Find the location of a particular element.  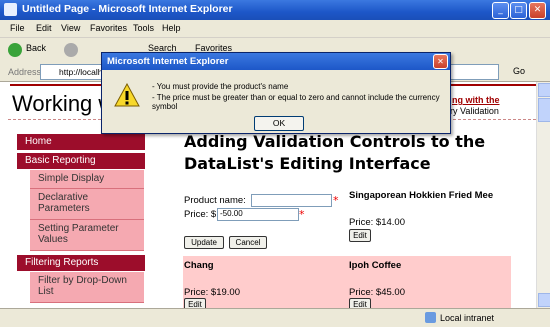

menu-tools: Tools is located at coordinates (143, 28).